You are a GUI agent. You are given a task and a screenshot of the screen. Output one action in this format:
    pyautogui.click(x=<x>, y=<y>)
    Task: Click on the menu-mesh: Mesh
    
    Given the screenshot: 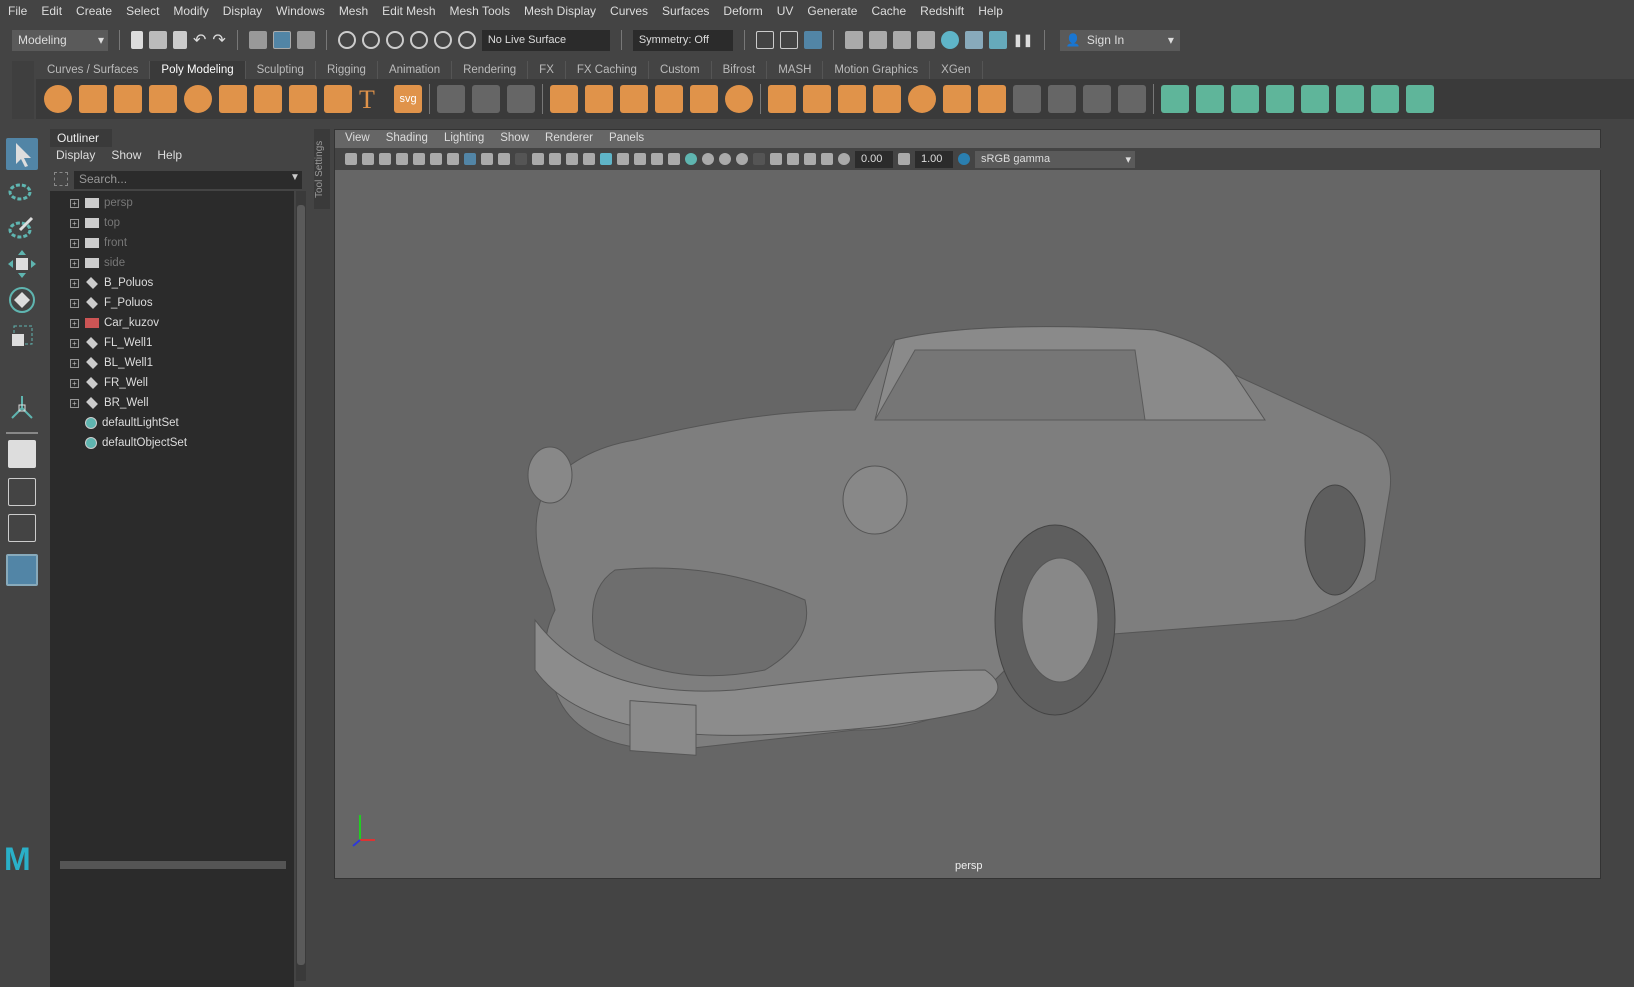 What is the action you would take?
    pyautogui.click(x=353, y=11)
    